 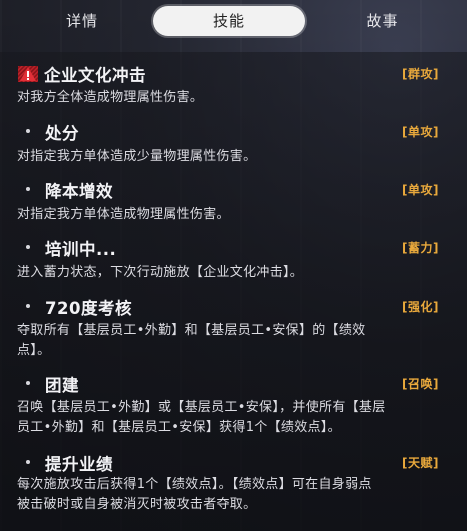 I want to click on skill-item: 降本增效 [单攻] 对指定我方单体造成物理属性伤害。, so click(x=233, y=200).